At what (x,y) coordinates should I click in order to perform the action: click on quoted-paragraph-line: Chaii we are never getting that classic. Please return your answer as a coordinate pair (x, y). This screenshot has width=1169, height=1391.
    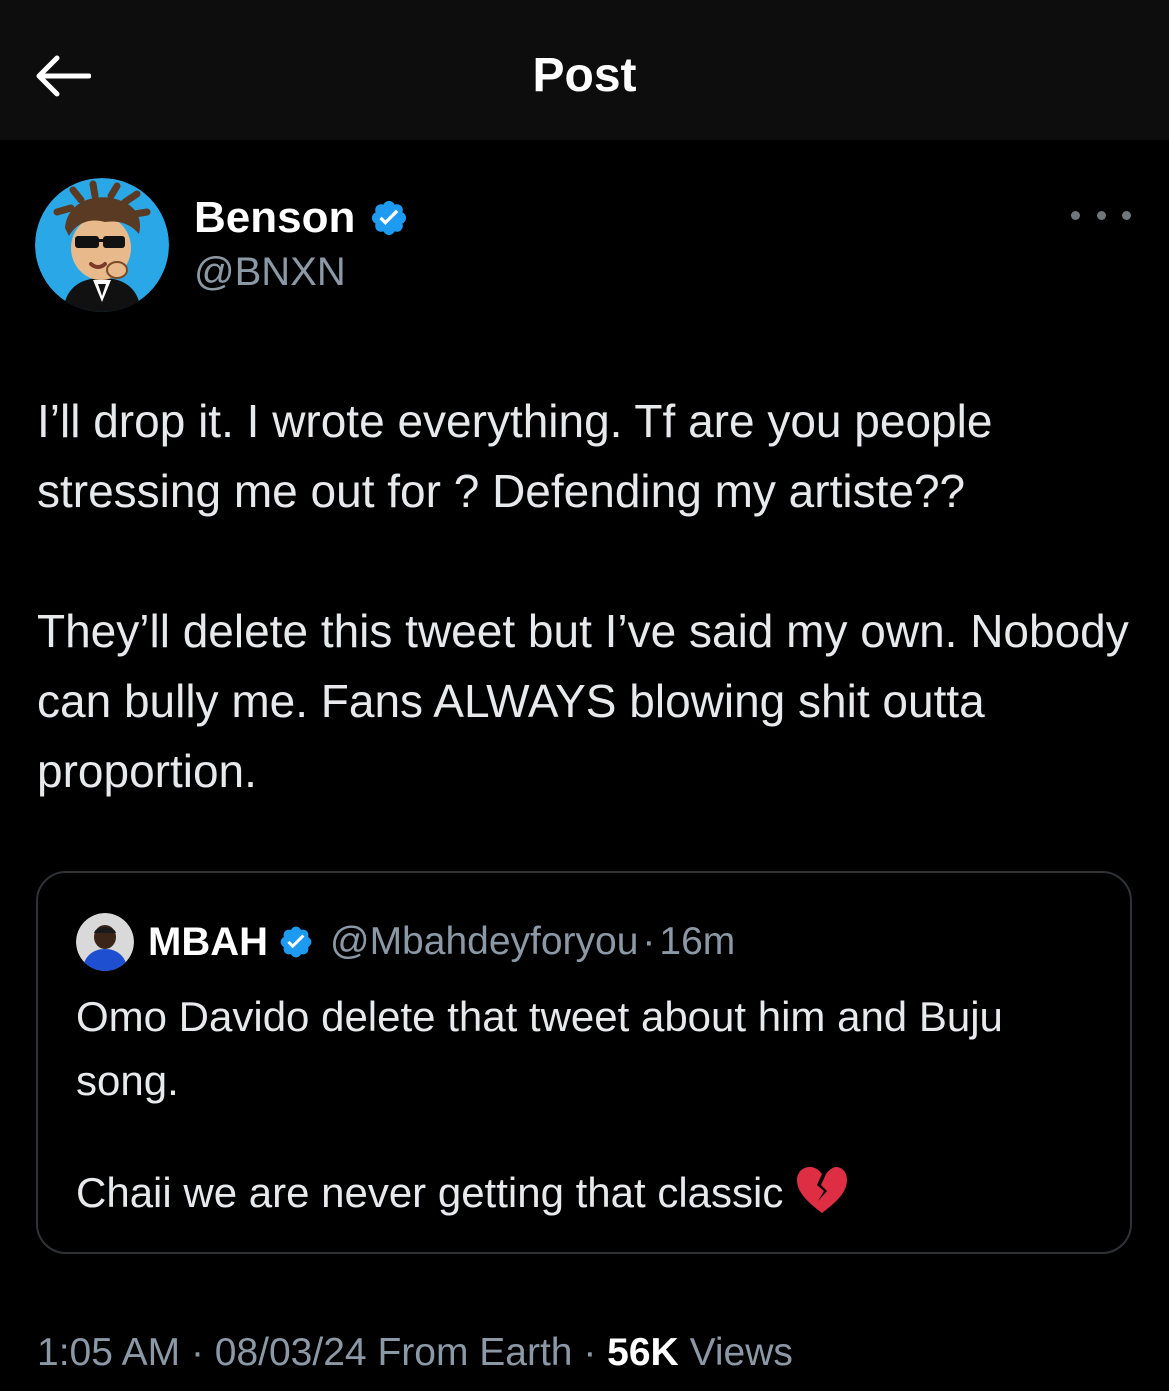
    Looking at the image, I should click on (591, 1193).